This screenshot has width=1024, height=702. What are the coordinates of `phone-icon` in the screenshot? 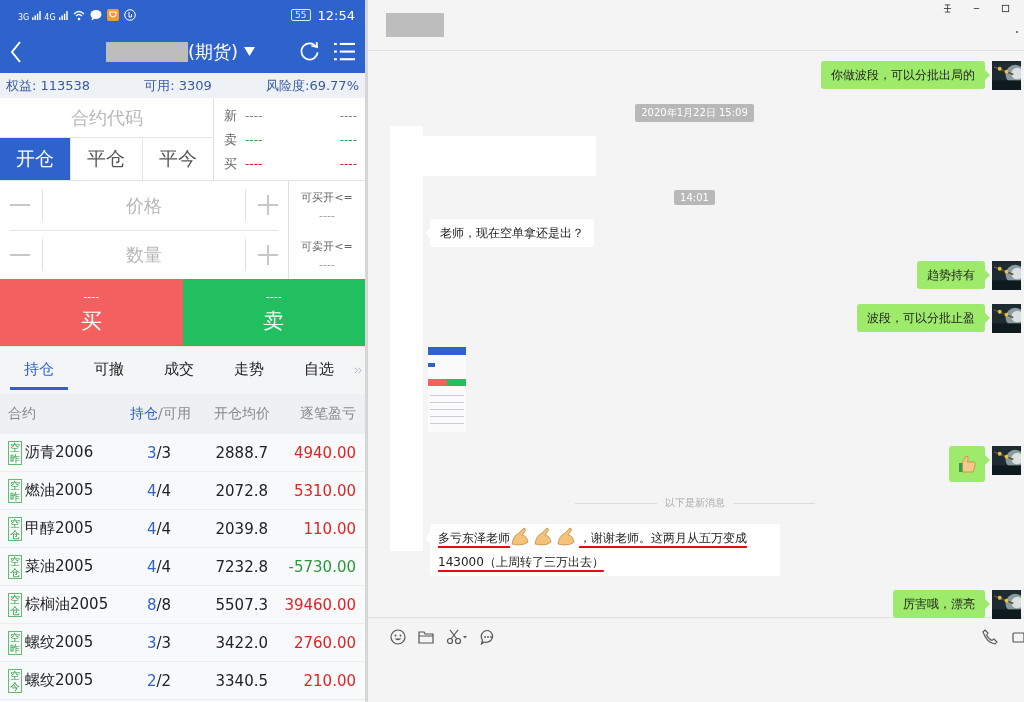 It's located at (990, 637).